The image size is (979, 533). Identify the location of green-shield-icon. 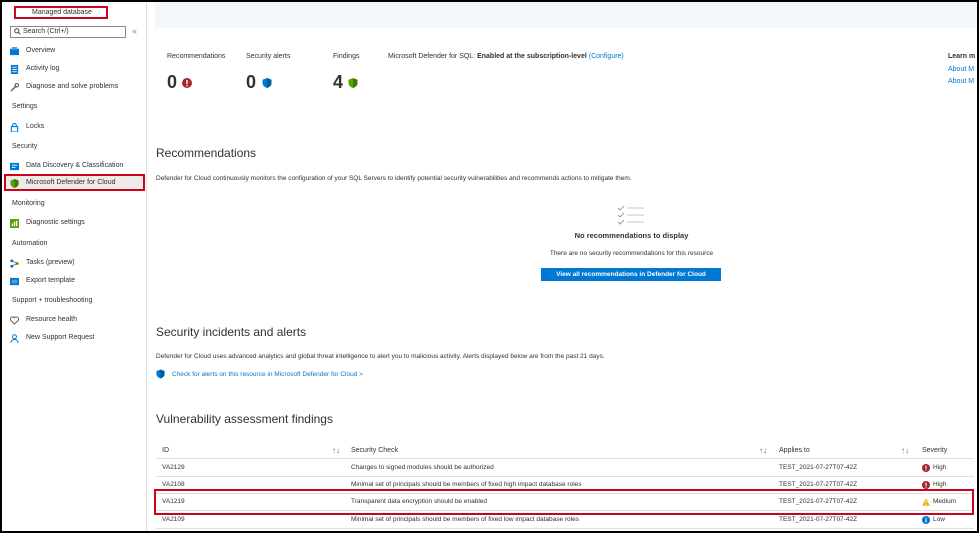
(353, 83).